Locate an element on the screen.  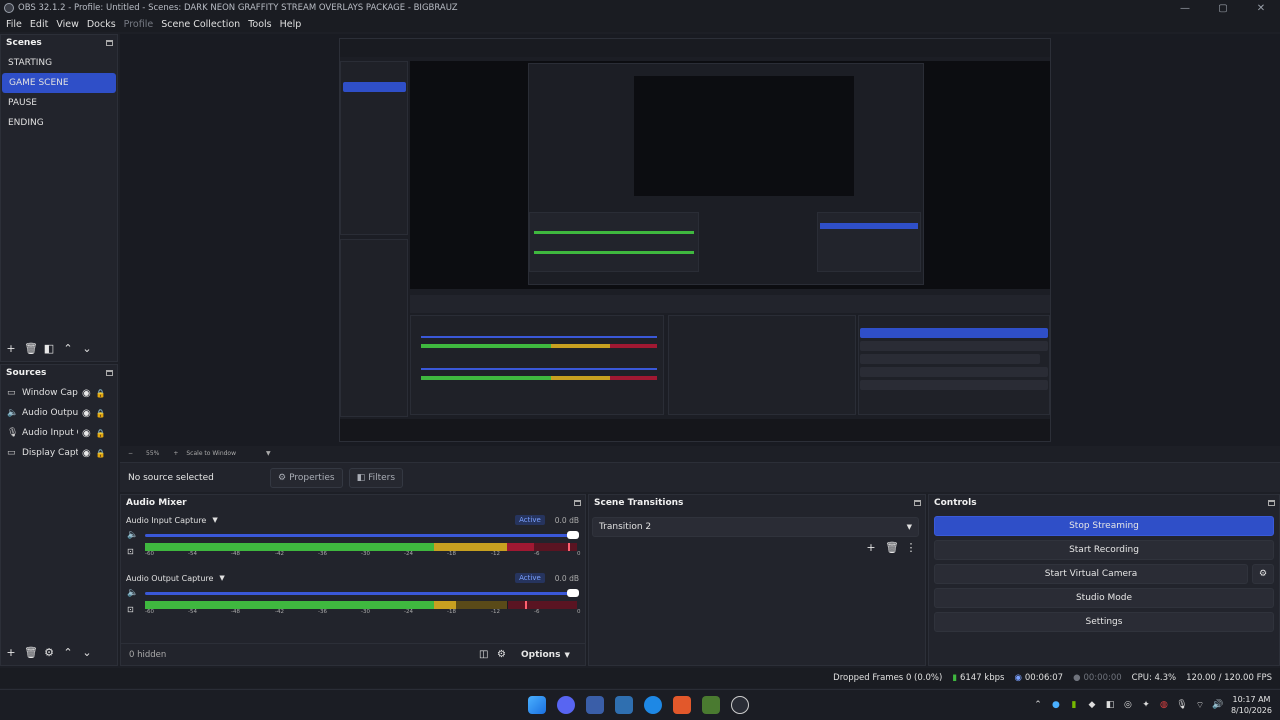
obs-tray-icon: ◎ is located at coordinates (1128, 705).